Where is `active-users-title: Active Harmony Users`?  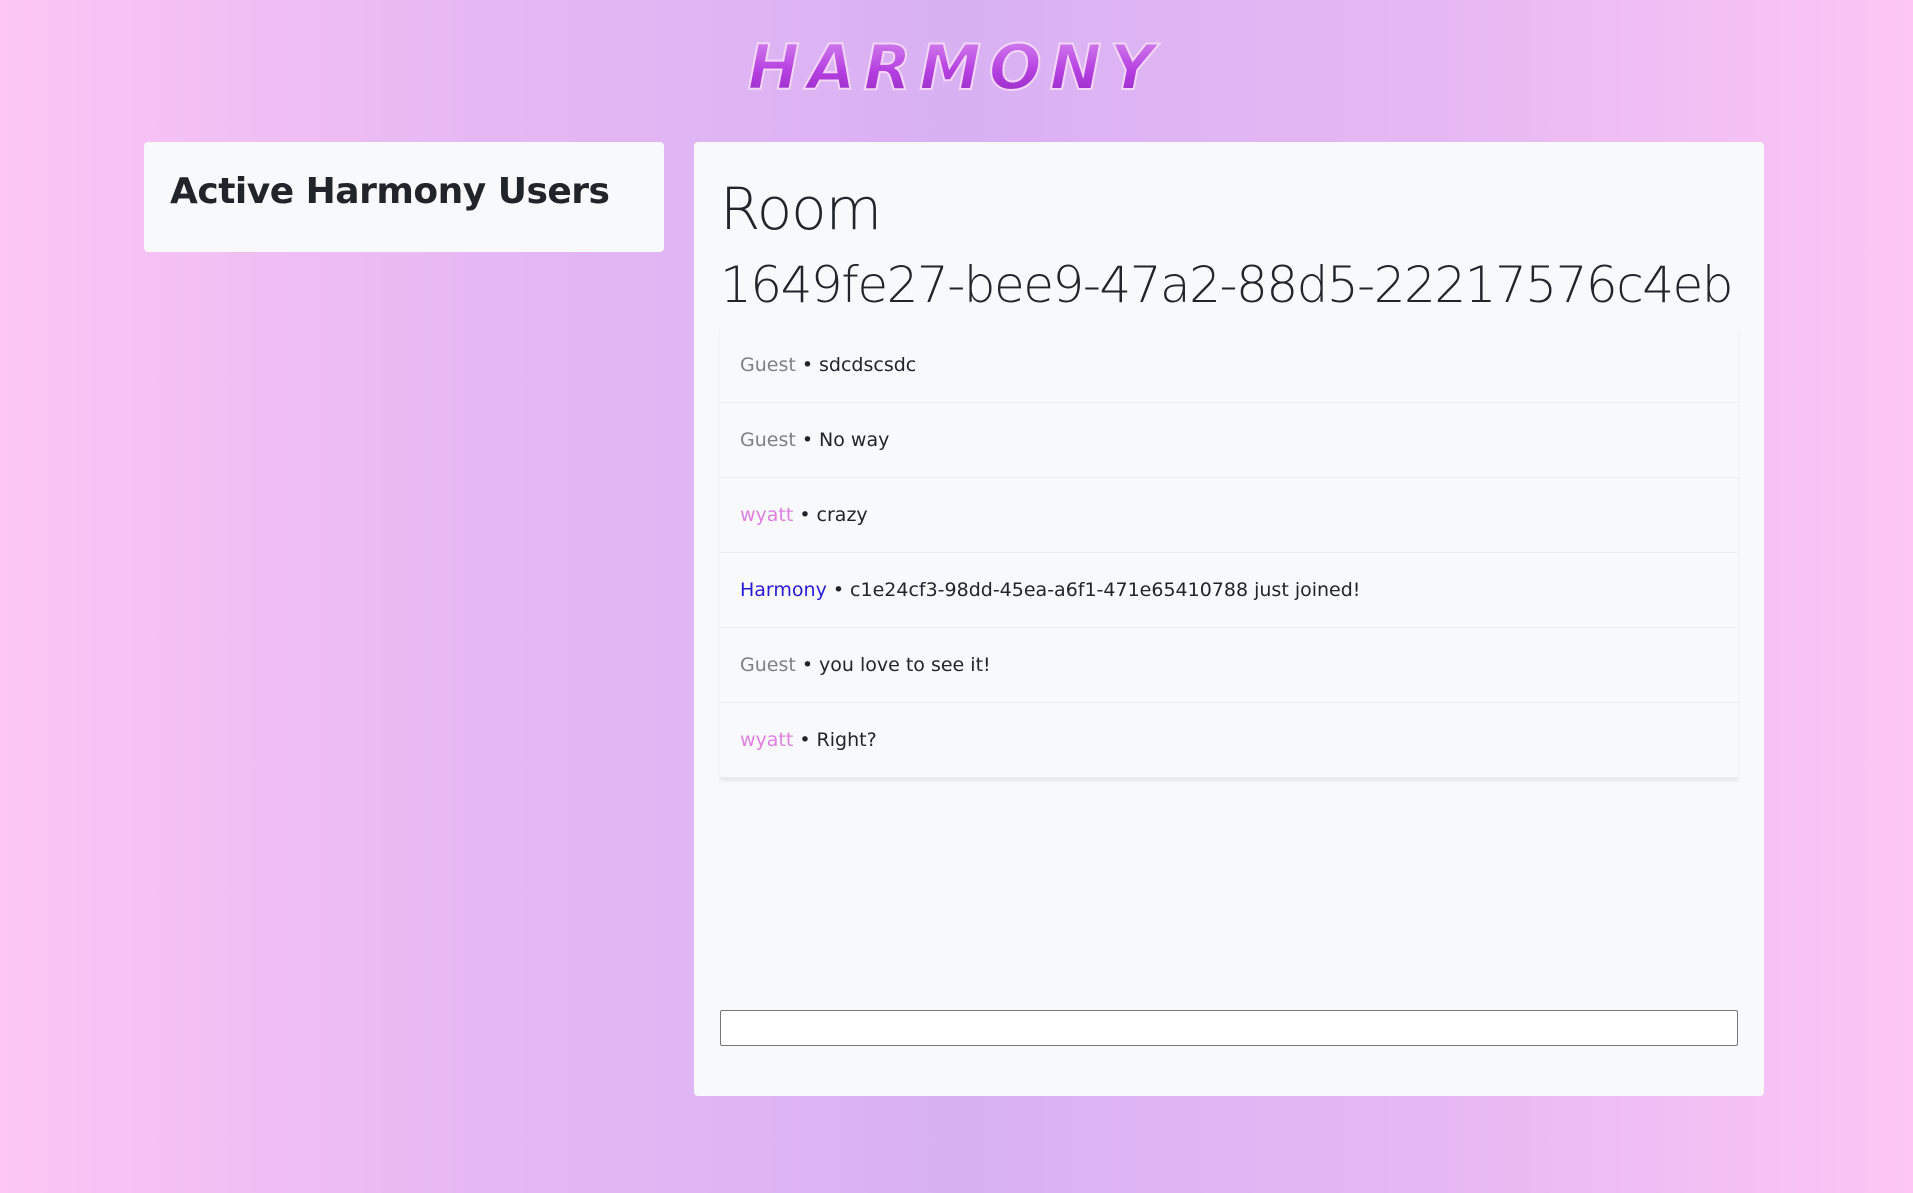 active-users-title: Active Harmony Users is located at coordinates (390, 191).